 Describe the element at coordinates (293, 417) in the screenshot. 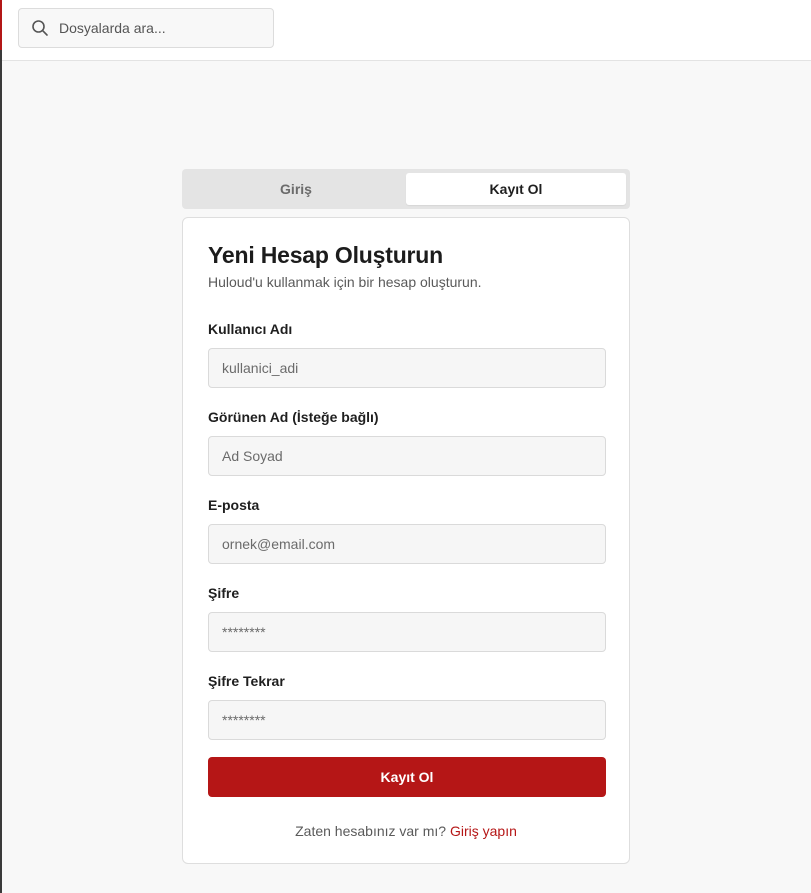

I see `display-name-label: Görünen Ad (İsteğe bağlı)` at that location.